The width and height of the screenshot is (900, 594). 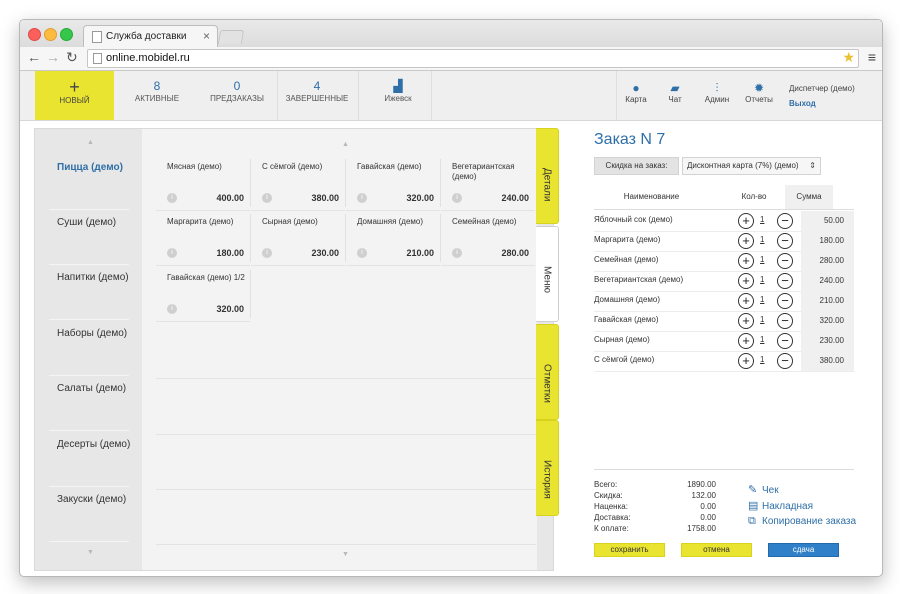 I want to click on tab-close-icon: ×, so click(x=206, y=36).